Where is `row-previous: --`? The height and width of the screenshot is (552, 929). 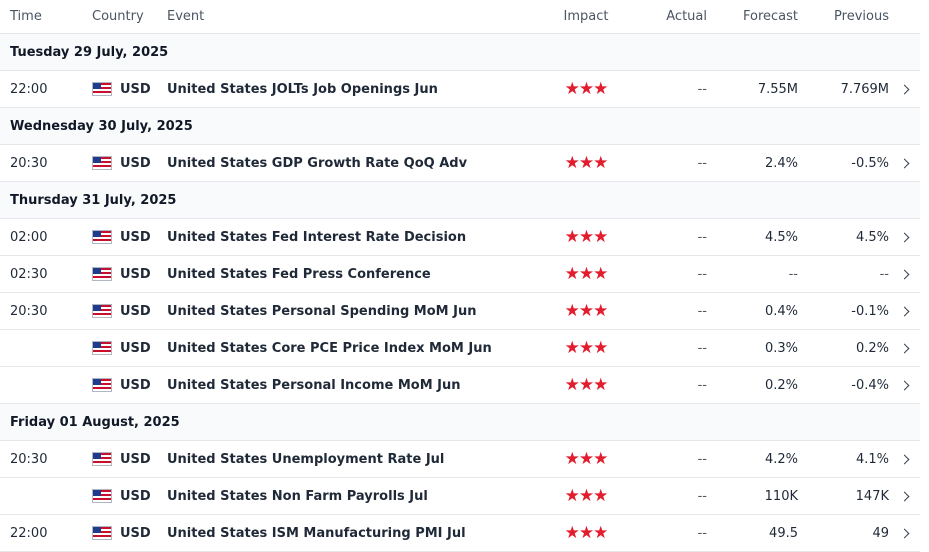 row-previous: -- is located at coordinates (884, 274).